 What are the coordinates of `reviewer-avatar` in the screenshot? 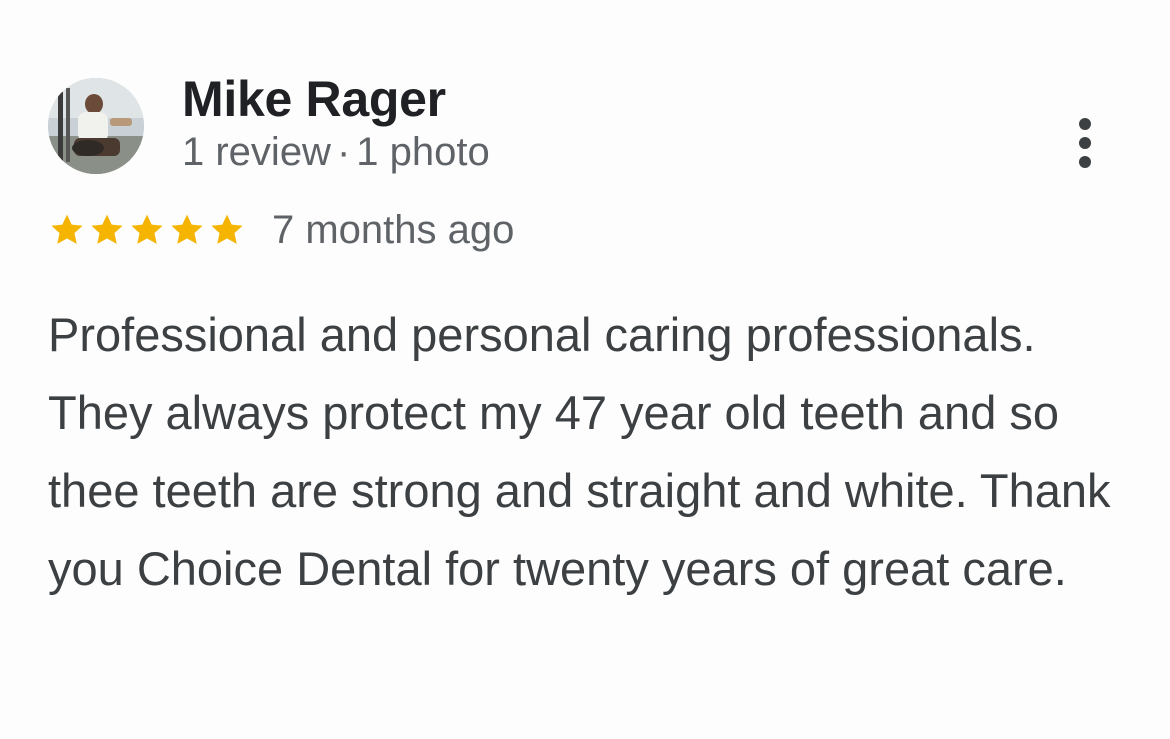 It's located at (96, 126).